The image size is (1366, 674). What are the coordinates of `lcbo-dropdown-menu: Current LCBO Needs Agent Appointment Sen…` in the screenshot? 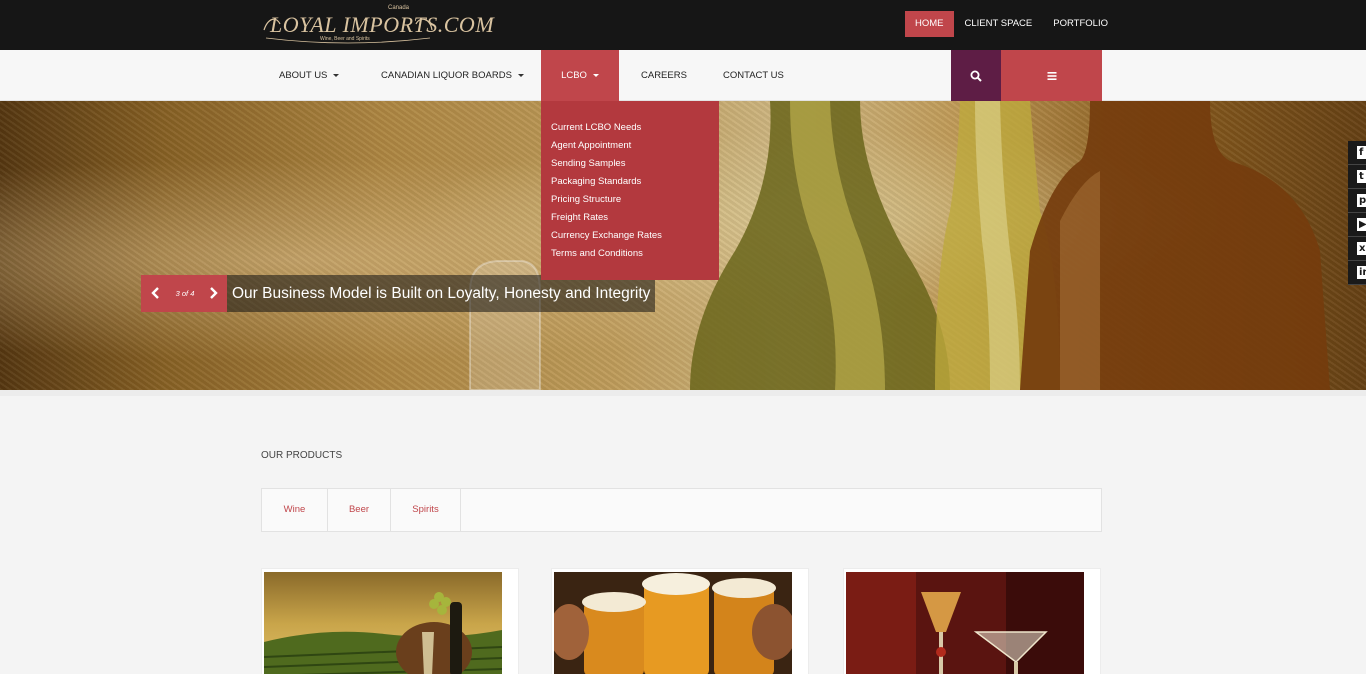 It's located at (630, 190).